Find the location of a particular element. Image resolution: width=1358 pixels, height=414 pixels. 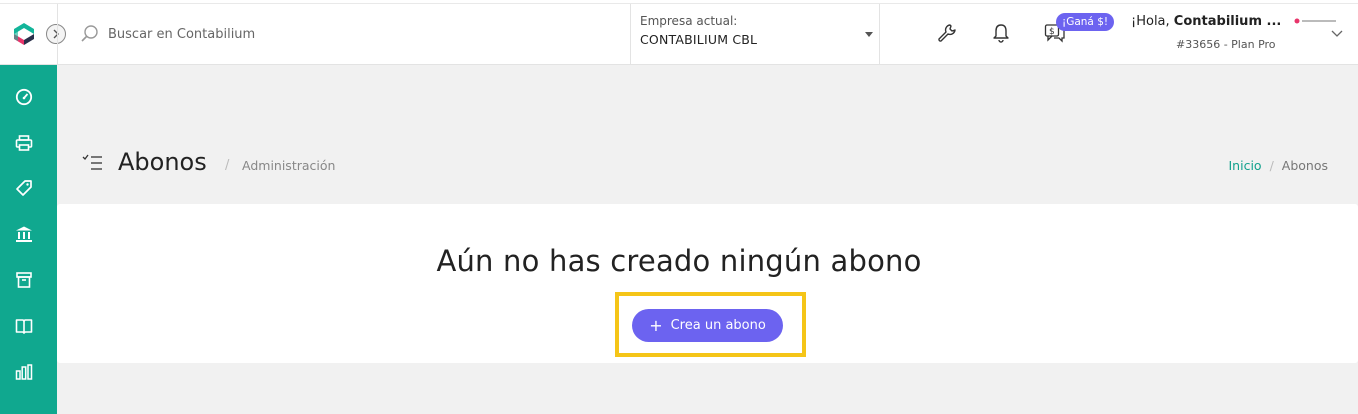

sidebar-item-compras is located at coordinates (24, 188).